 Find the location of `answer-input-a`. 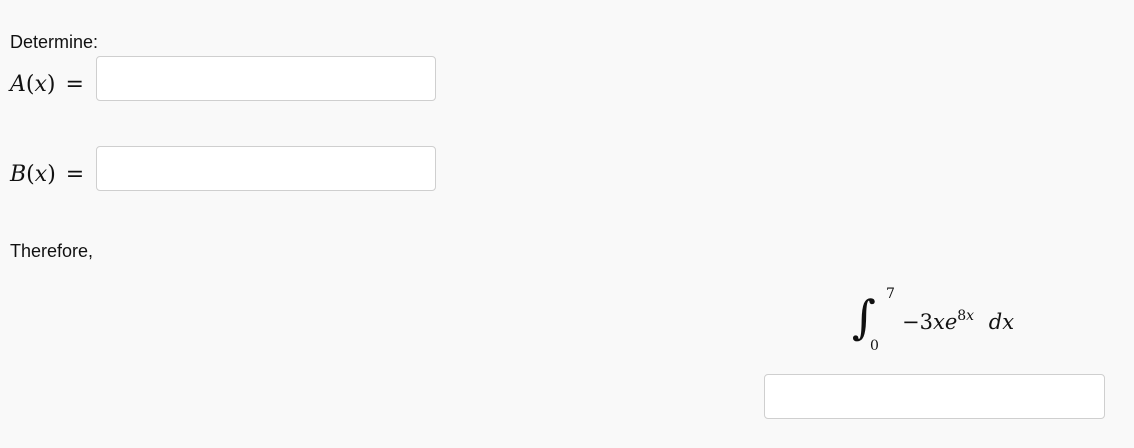

answer-input-a is located at coordinates (266, 78).